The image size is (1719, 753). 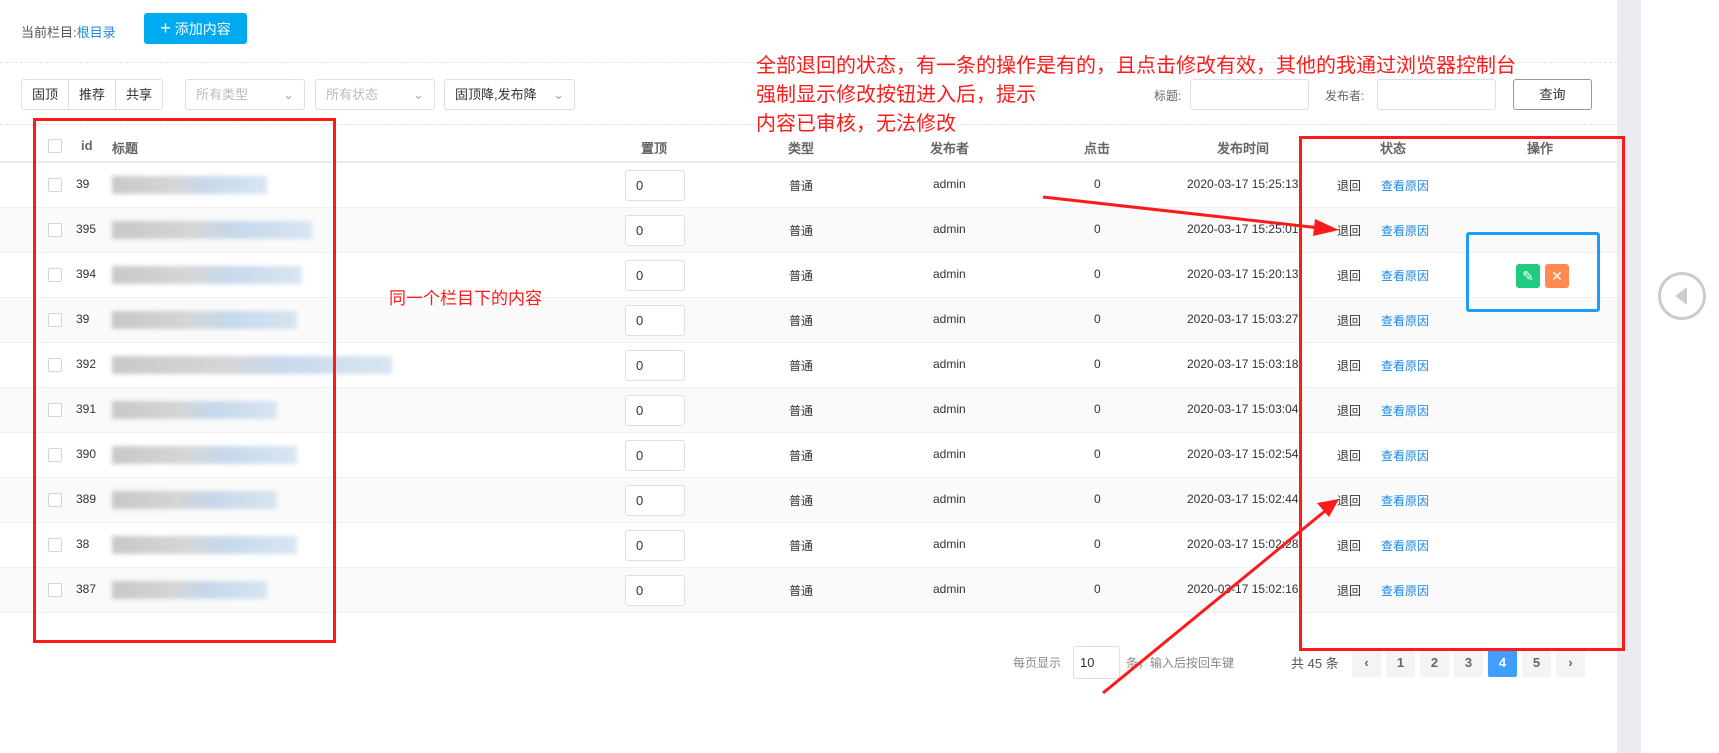 What do you see at coordinates (1326, 227) in the screenshot?
I see `arrowhead-icon` at bounding box center [1326, 227].